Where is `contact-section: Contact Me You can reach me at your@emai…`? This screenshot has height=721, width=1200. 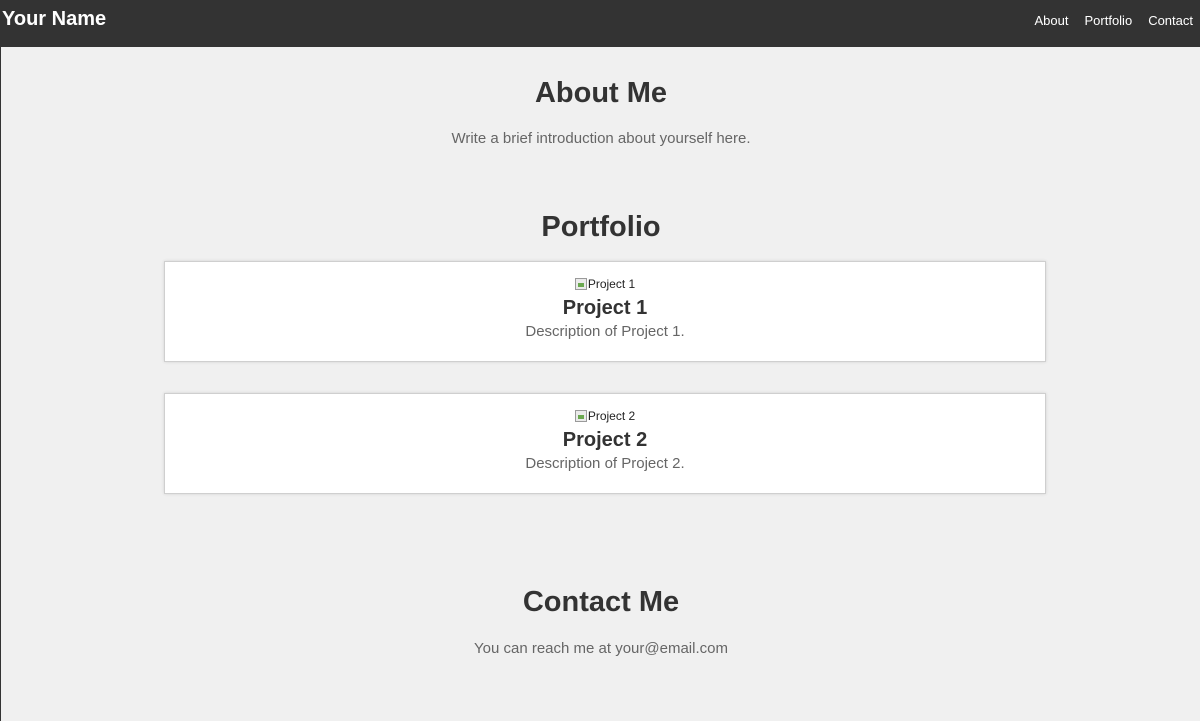 contact-section: Contact Me You can reach me at your@emai… is located at coordinates (600, 621).